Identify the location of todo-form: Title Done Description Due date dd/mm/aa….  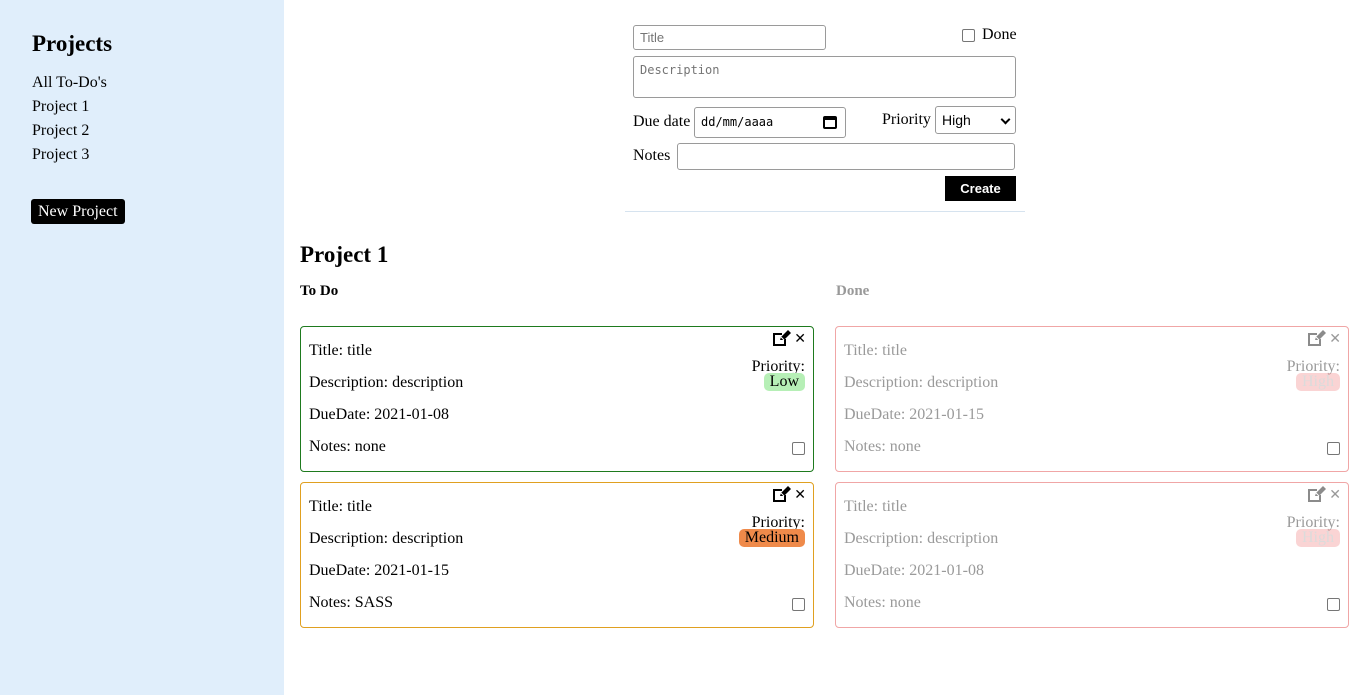
(825, 106).